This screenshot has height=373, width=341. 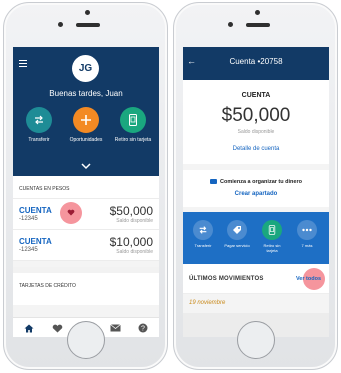 What do you see at coordinates (131, 211) in the screenshot?
I see `account-amount: $50,000` at bounding box center [131, 211].